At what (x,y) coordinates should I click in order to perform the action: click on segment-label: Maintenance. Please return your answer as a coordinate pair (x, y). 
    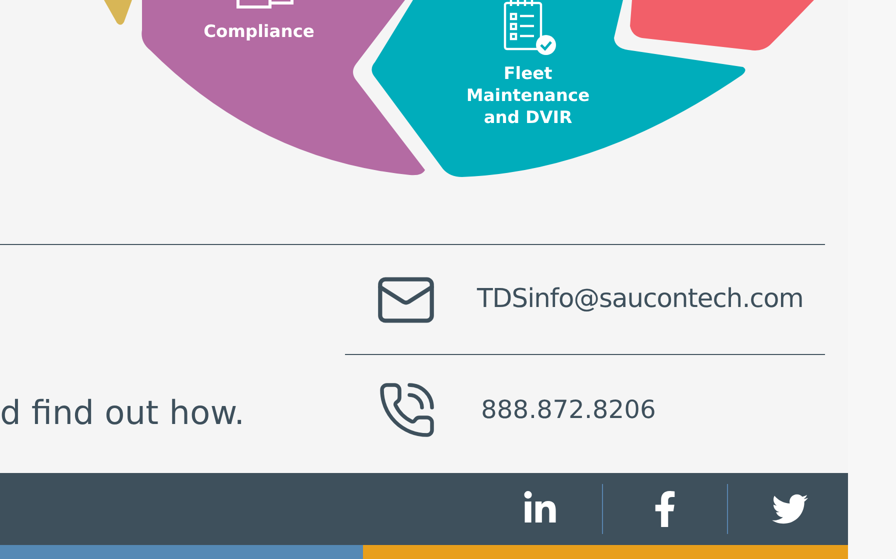
    Looking at the image, I should click on (528, 96).